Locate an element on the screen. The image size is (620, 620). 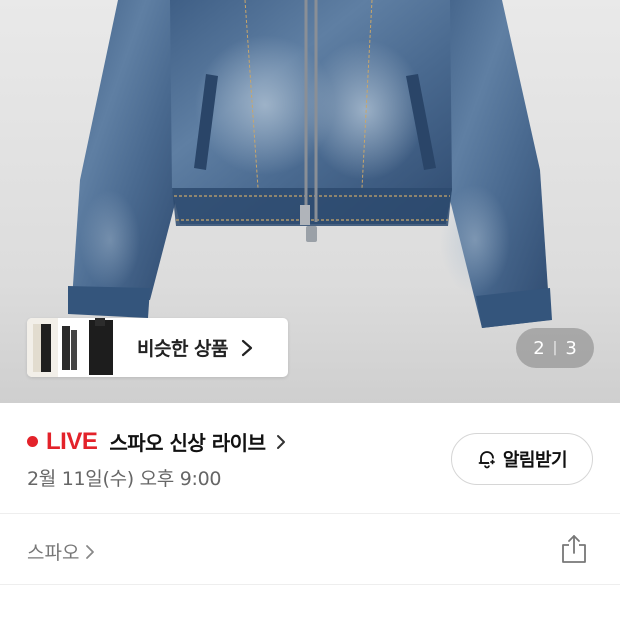
similar-products-thumbnails is located at coordinates (73, 347).